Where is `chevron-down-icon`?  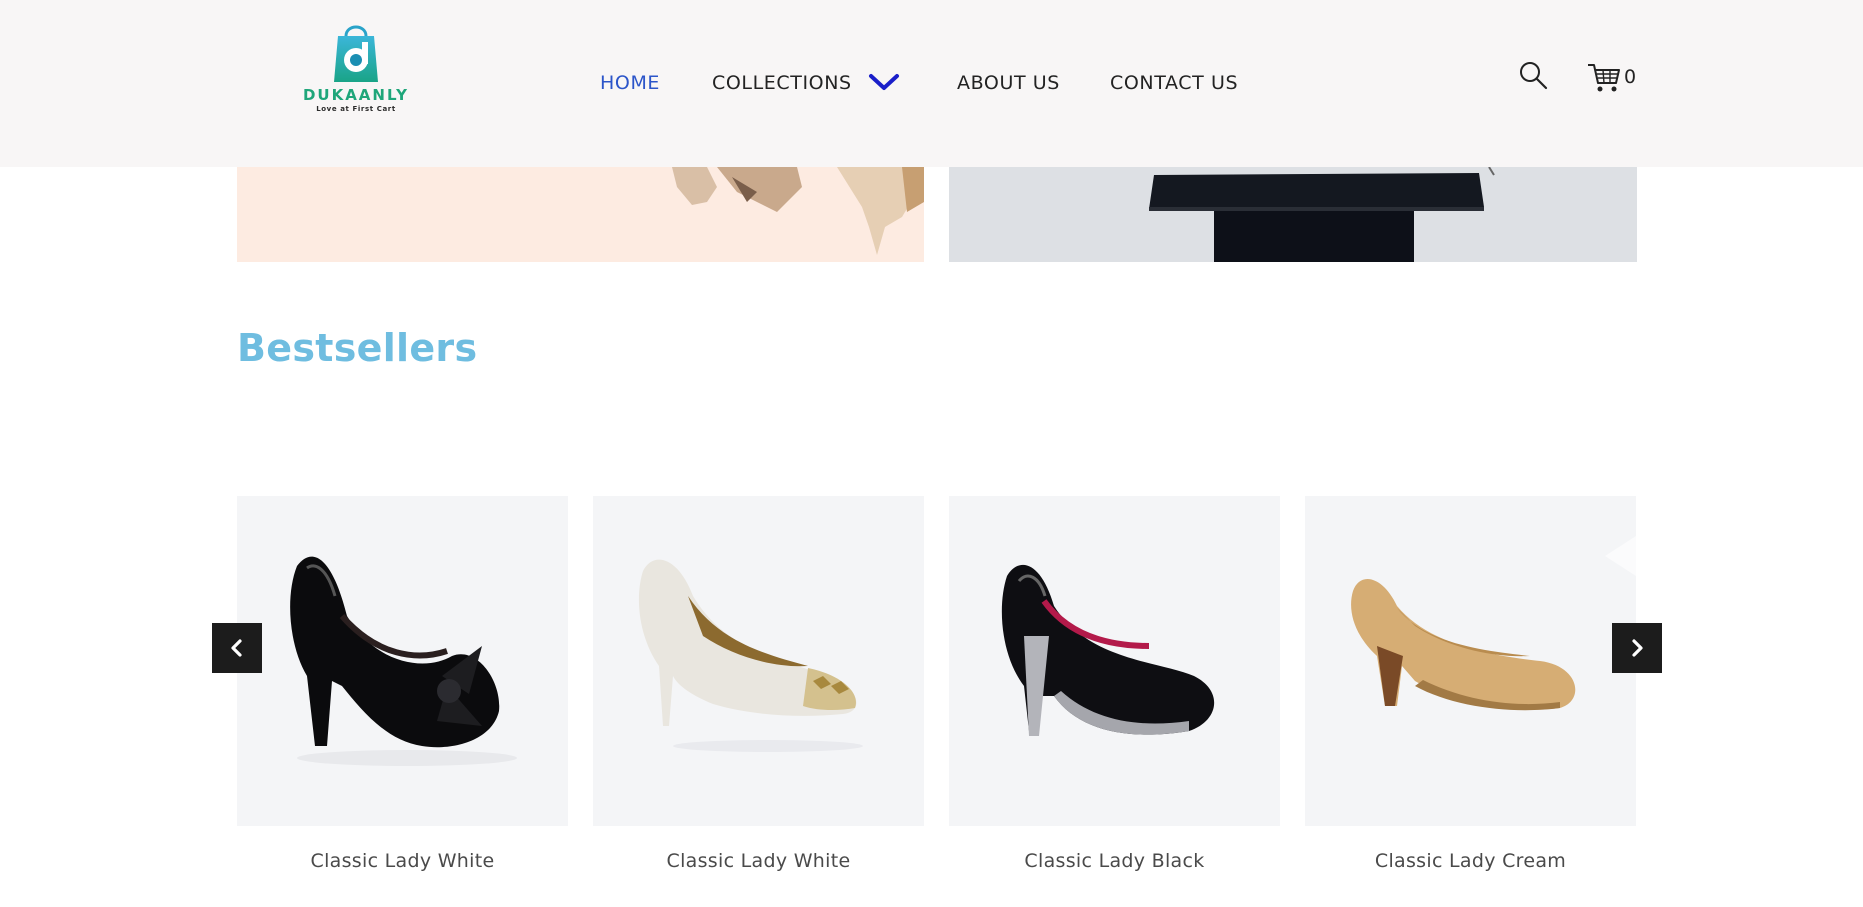 chevron-down-icon is located at coordinates (884, 82).